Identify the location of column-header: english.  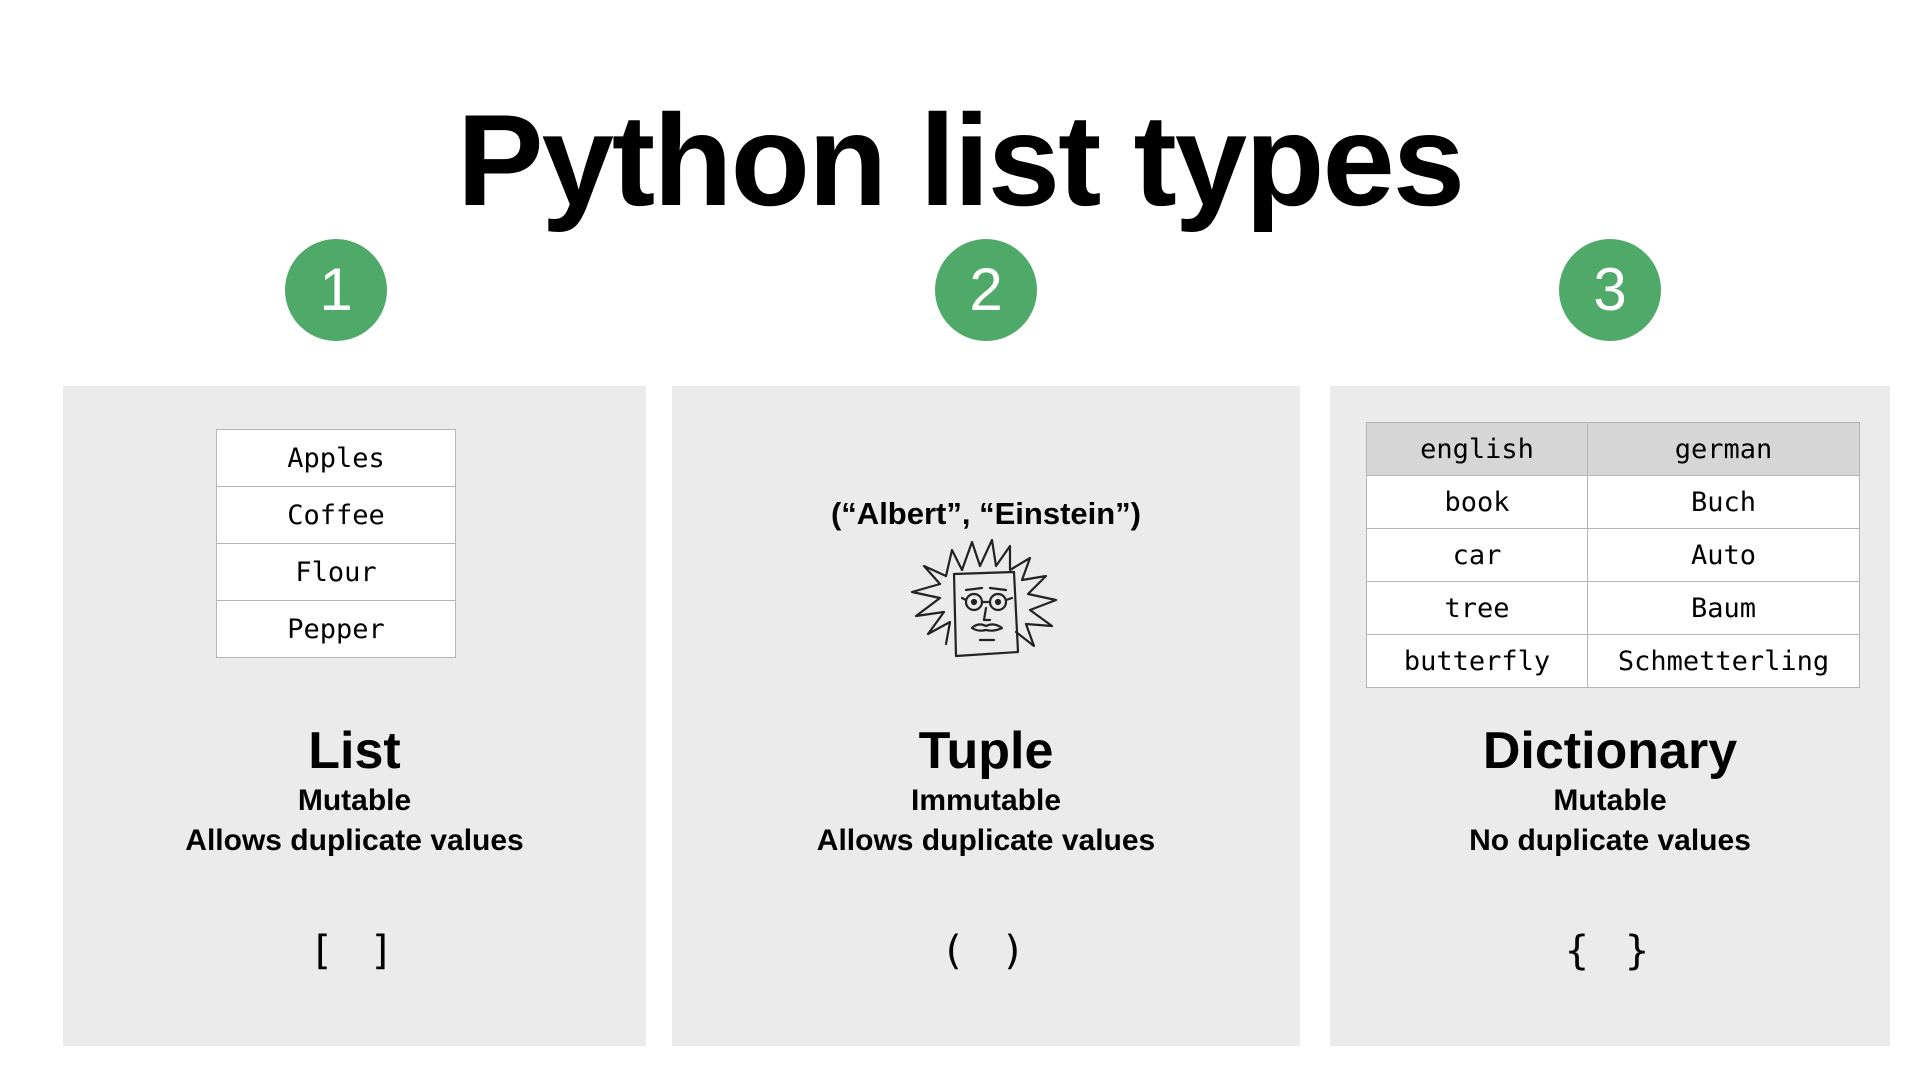
(1477, 449).